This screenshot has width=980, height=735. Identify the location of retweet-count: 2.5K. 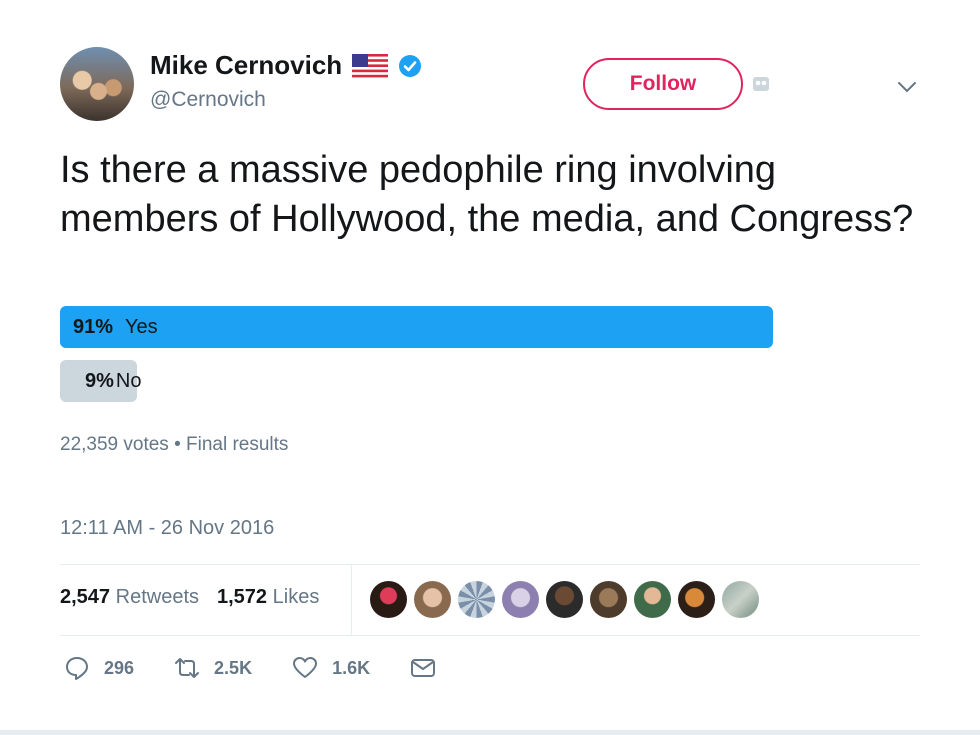
(233, 667).